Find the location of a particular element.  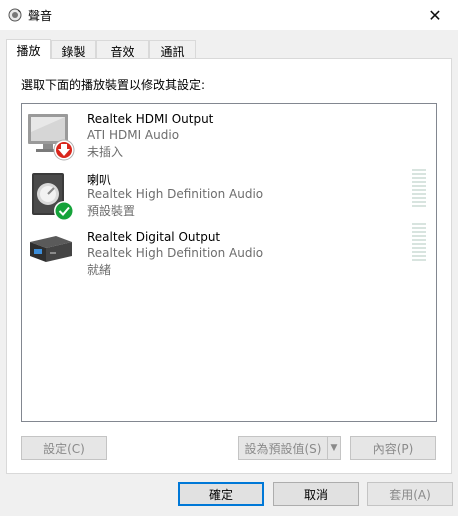

speaker-icon is located at coordinates (53, 197).